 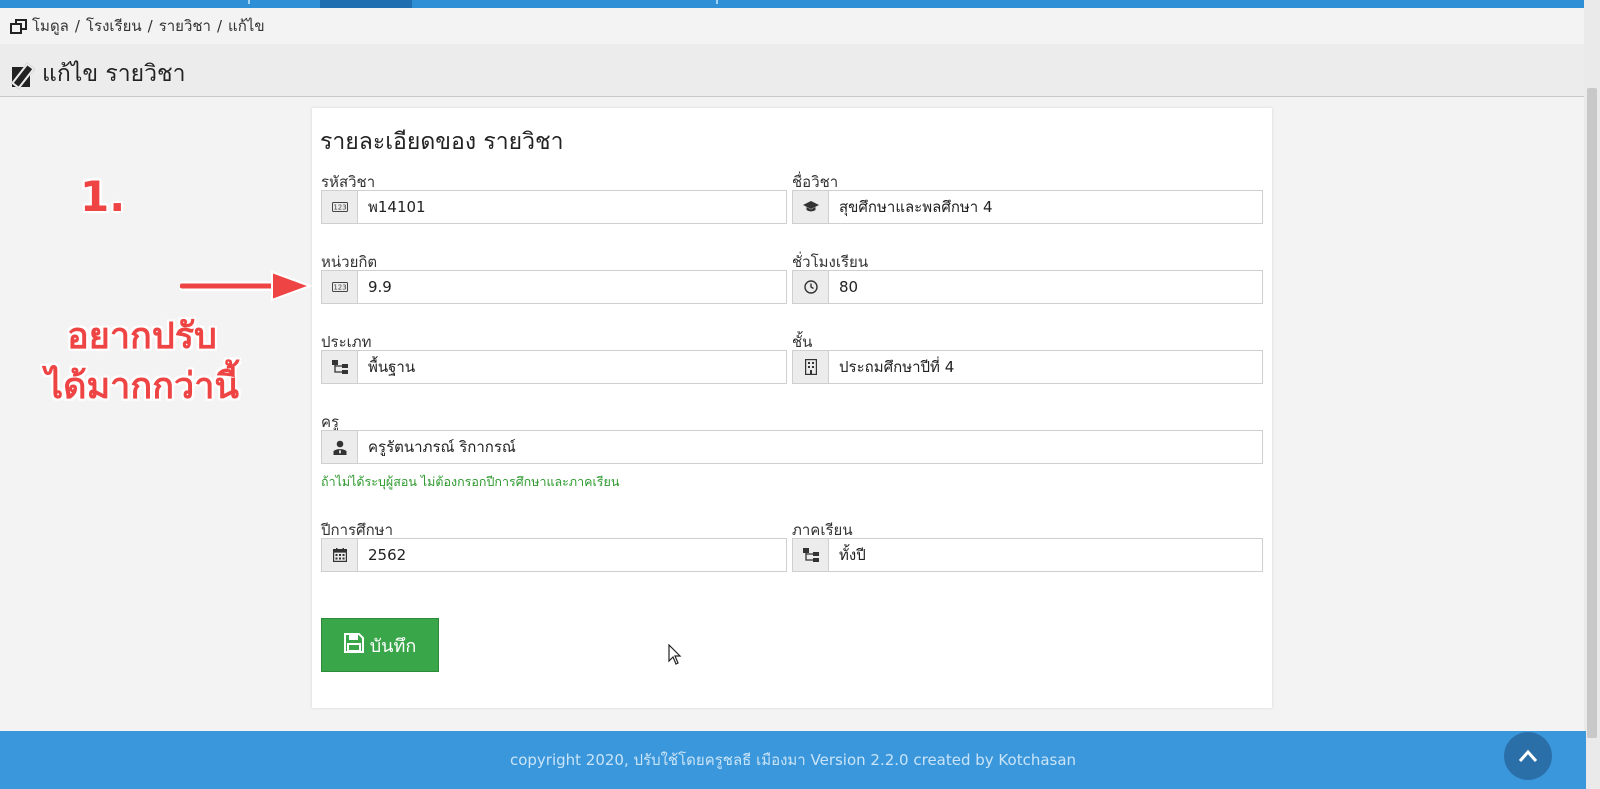 I want to click on page-header, so click(x=793, y=70).